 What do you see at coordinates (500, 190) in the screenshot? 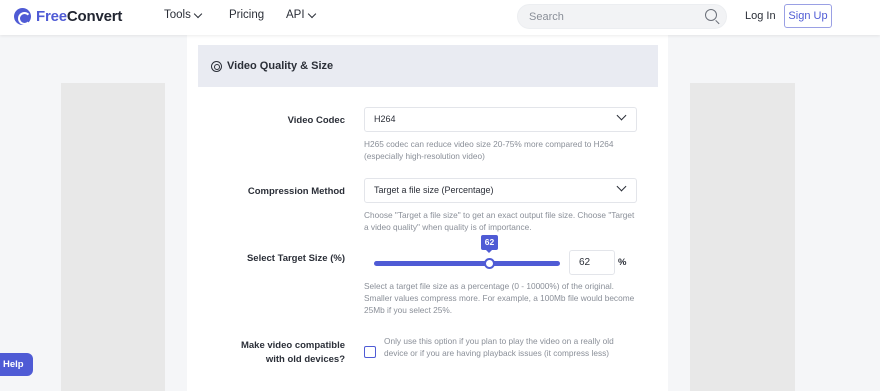
I see `compression-method-select: Target a file size (Percentage)` at bounding box center [500, 190].